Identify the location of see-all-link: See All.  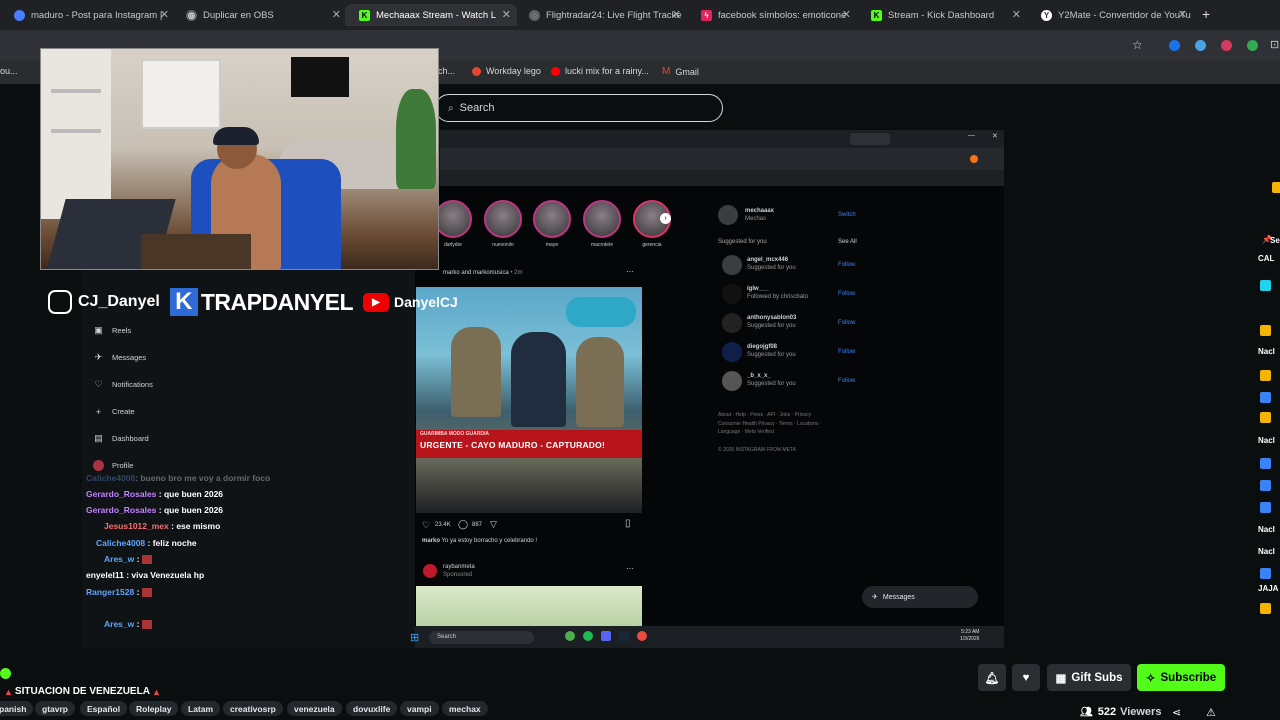
(847, 242).